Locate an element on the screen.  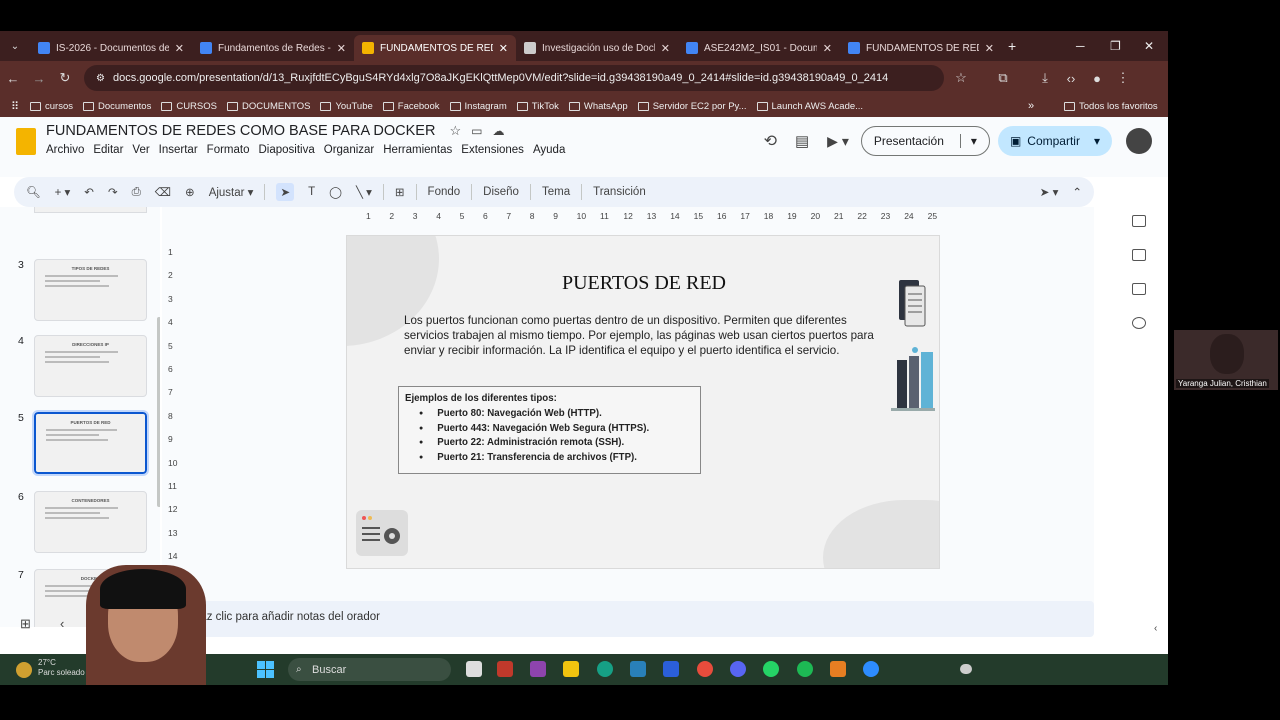
close-window-icon: ✕ is located at coordinates (1149, 46).